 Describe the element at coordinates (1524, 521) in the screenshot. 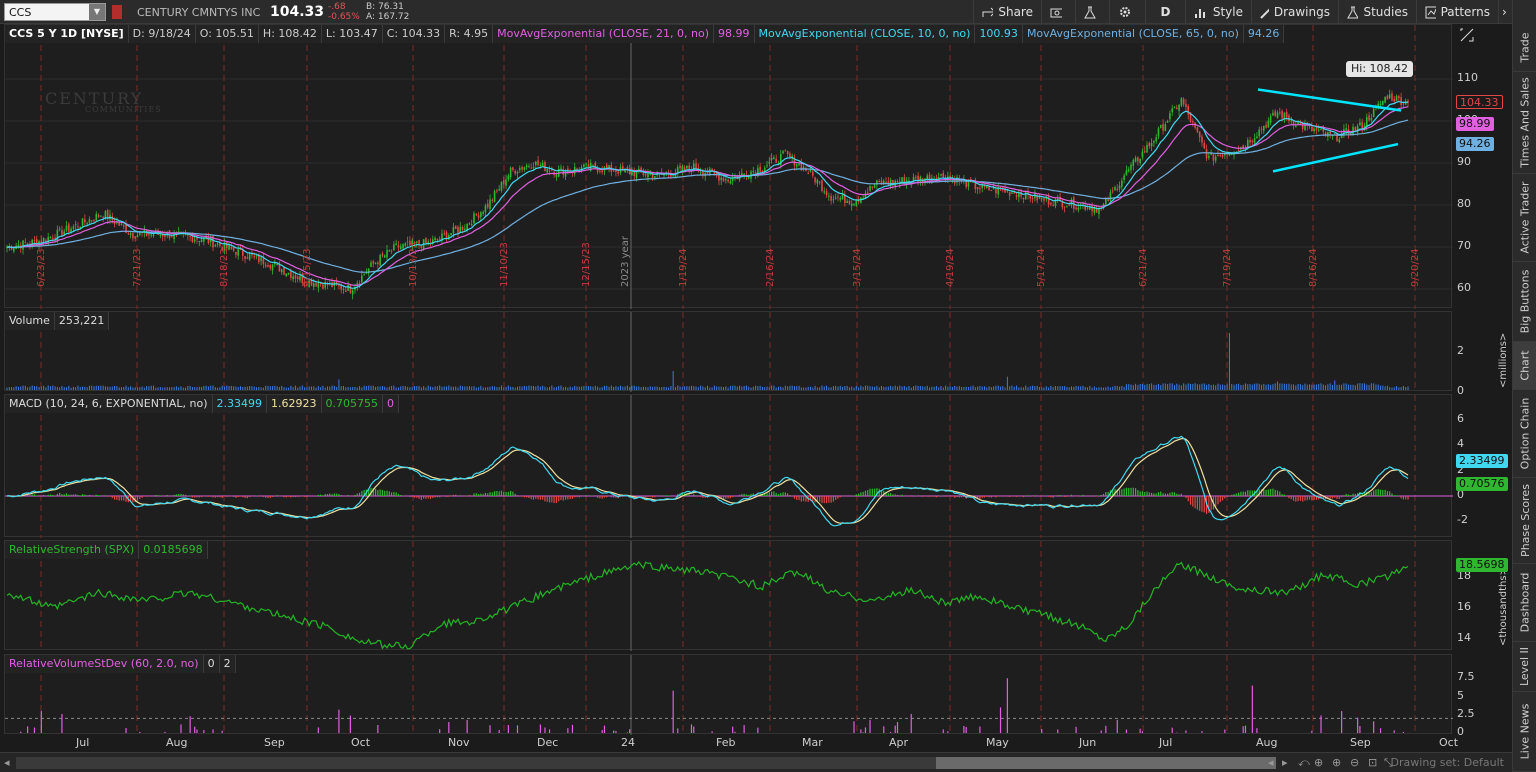

I see `tab-phase-scores: Phase Scores` at that location.